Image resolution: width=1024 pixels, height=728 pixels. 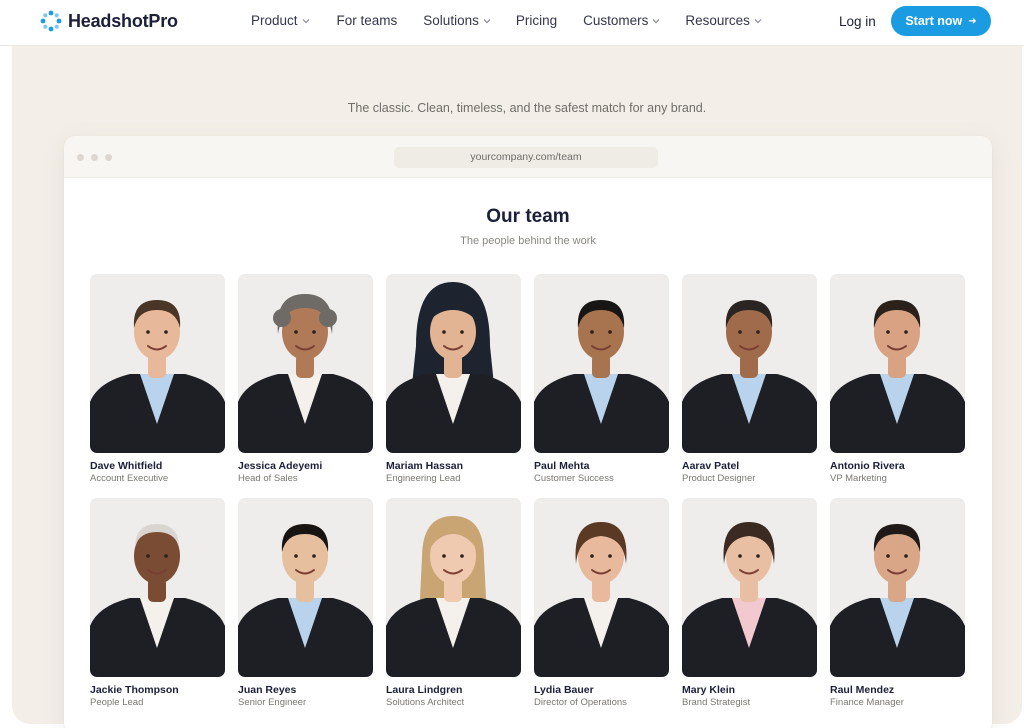 I want to click on nav-solutions: Solutions, so click(x=457, y=20).